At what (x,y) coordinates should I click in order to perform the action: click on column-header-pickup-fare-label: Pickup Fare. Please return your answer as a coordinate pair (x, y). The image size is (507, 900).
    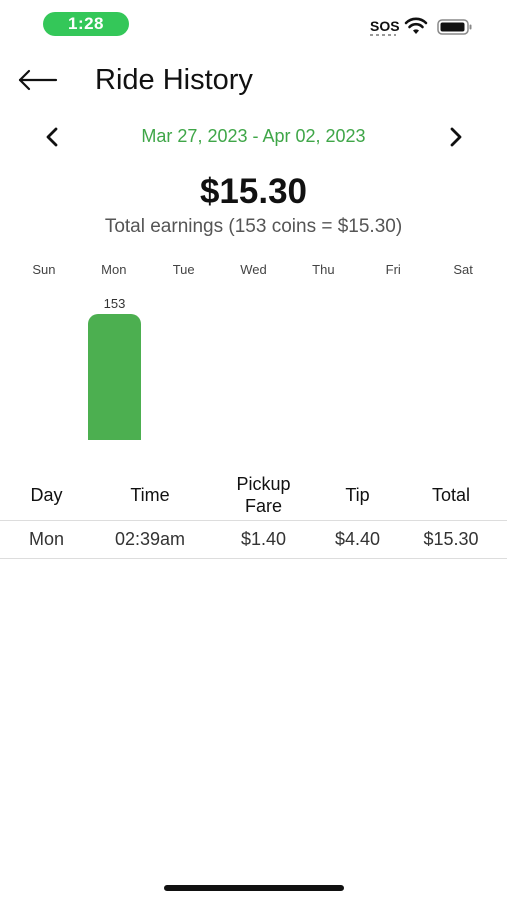
    Looking at the image, I should click on (263, 495).